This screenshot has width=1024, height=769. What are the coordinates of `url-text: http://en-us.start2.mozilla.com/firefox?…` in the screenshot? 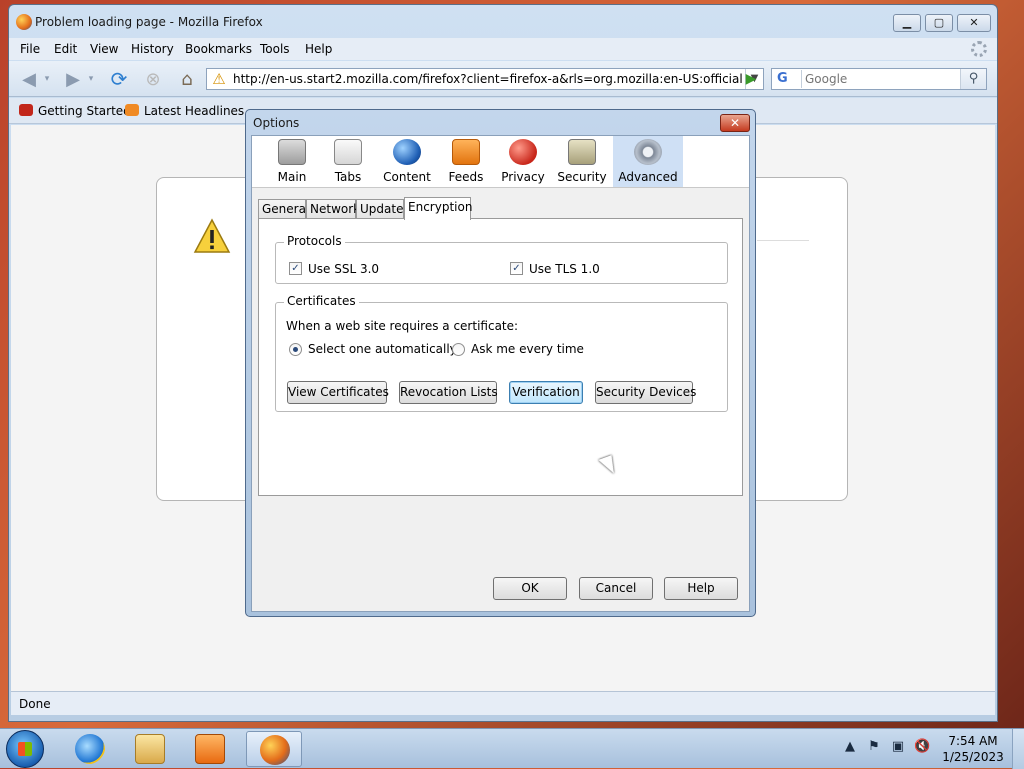 It's located at (488, 79).